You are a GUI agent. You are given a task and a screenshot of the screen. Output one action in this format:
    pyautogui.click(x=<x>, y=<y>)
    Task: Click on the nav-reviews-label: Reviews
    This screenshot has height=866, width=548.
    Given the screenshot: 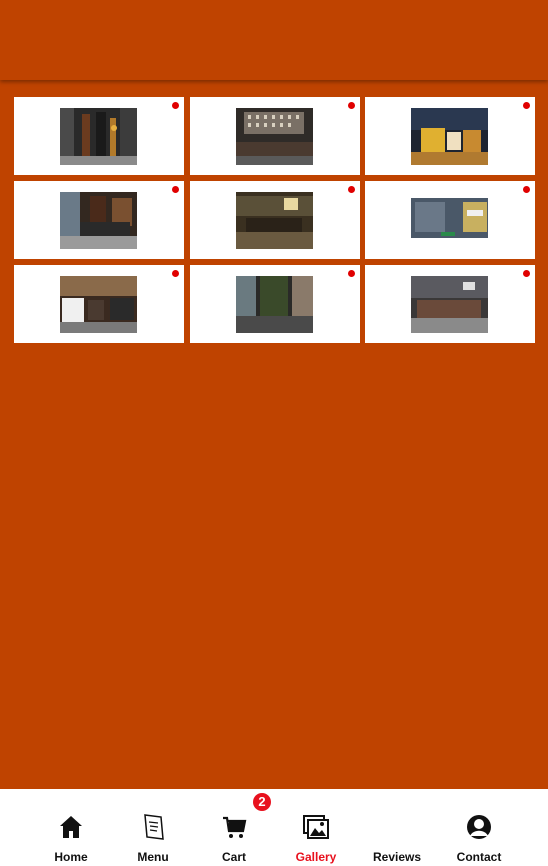 What is the action you would take?
    pyautogui.click(x=397, y=857)
    